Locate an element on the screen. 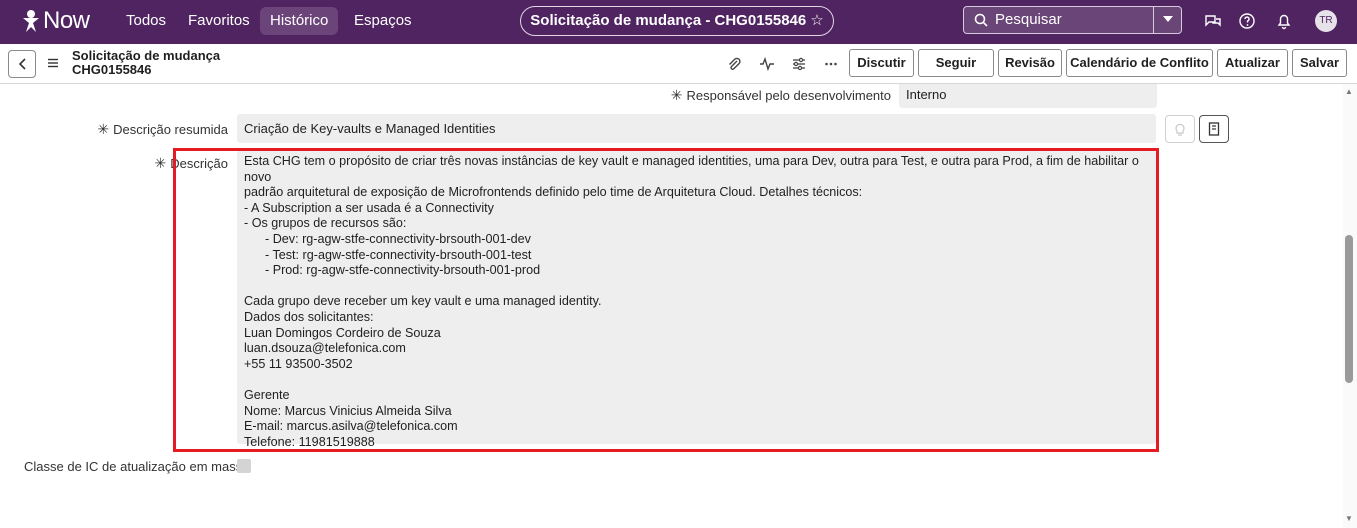 Image resolution: width=1357 pixels, height=528 pixels. scroll-up-arrow-icon: ▲ is located at coordinates (1349, 91).